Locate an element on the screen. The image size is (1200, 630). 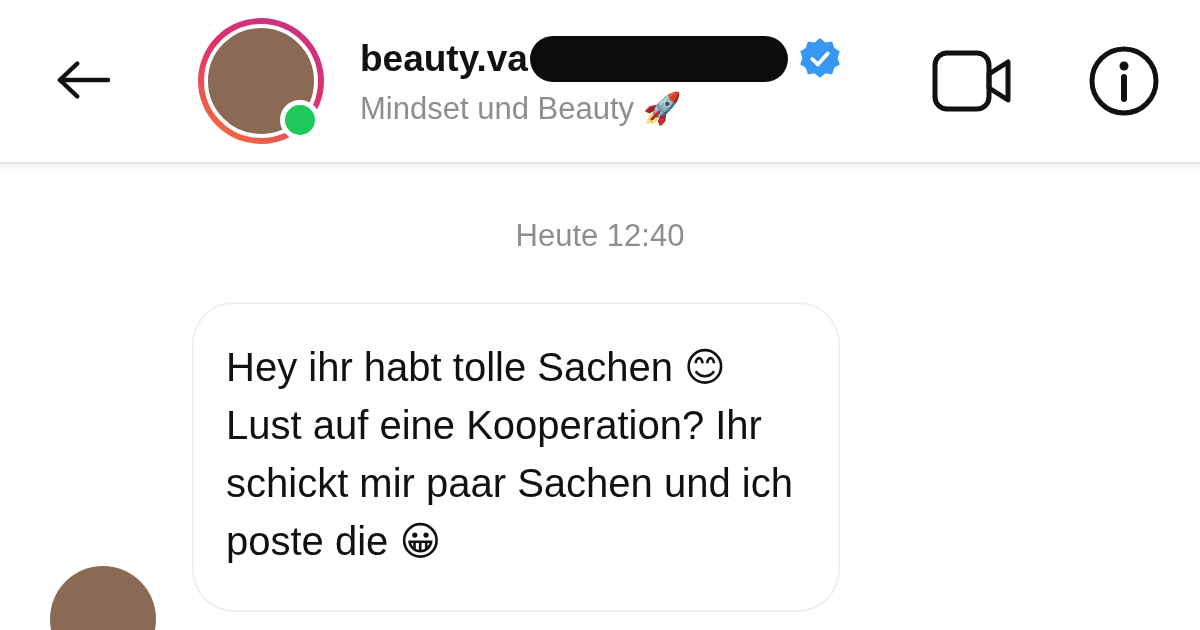
username: beauty.va is located at coordinates (444, 58).